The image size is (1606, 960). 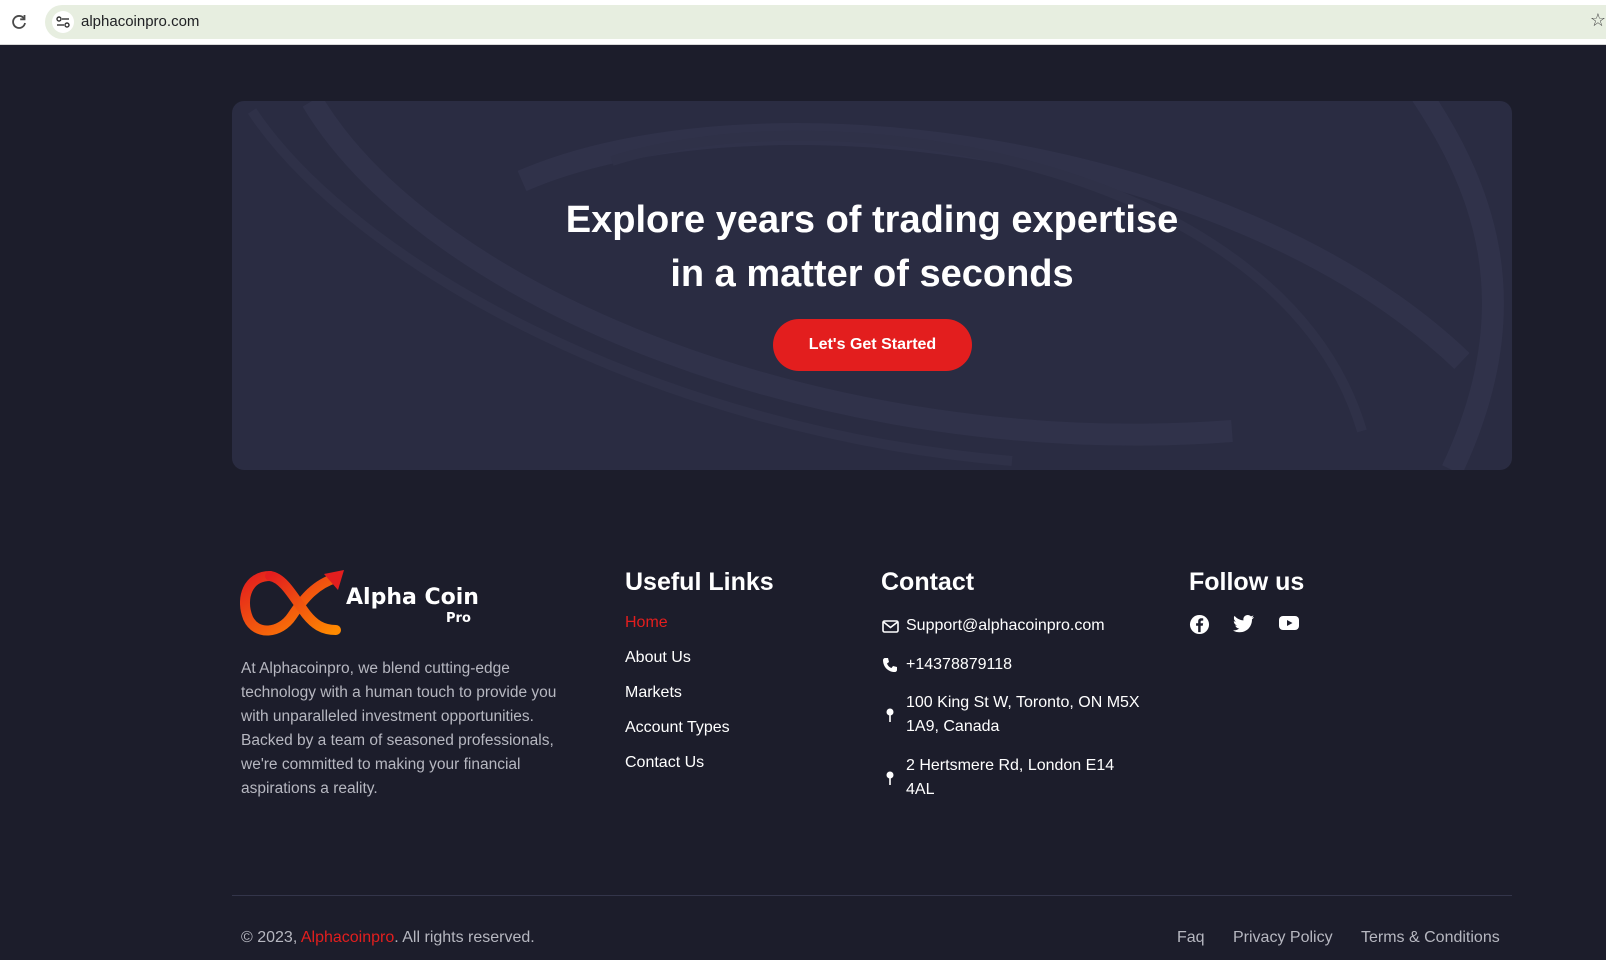 What do you see at coordinates (890, 626) in the screenshot?
I see `mail-icon` at bounding box center [890, 626].